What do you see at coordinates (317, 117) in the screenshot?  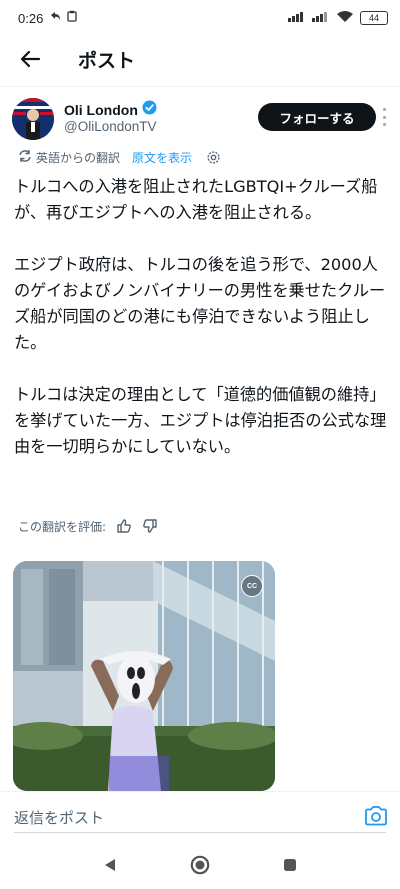 I see `follow-button: フォローする` at bounding box center [317, 117].